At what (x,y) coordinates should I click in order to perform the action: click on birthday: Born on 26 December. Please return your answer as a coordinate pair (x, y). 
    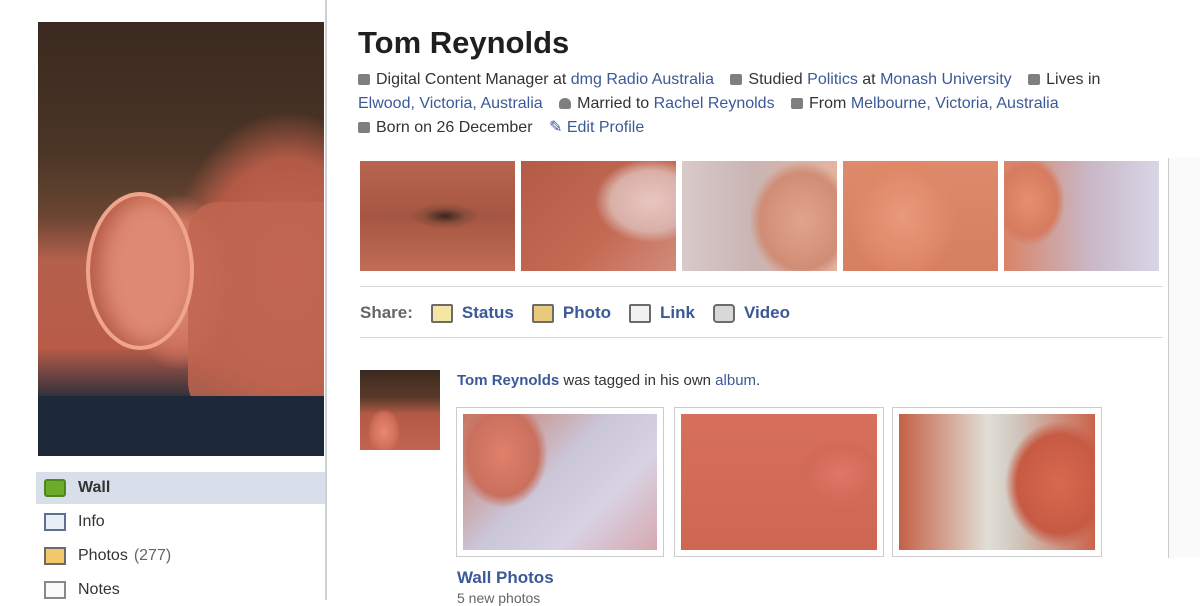
    Looking at the image, I should click on (454, 127).